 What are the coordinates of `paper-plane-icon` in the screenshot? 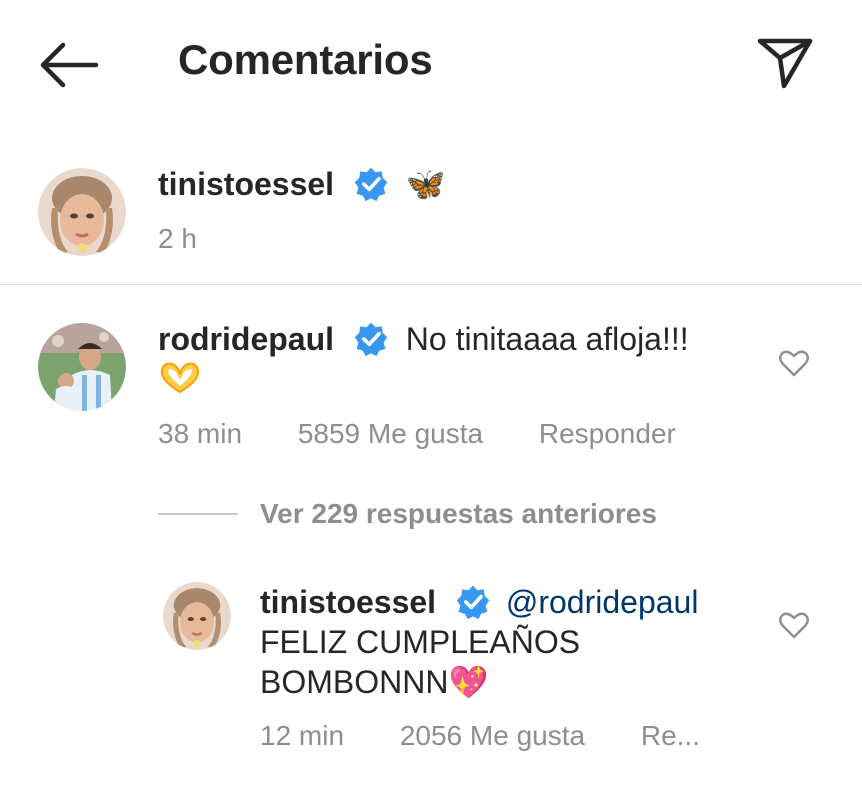 It's located at (785, 63).